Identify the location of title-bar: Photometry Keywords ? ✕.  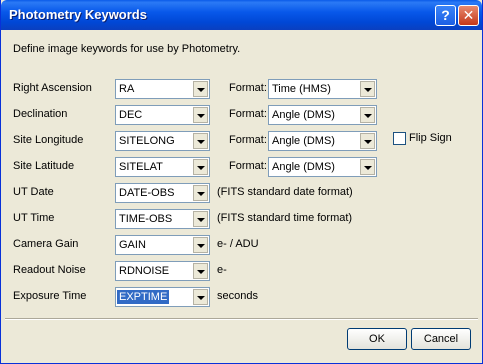
(241, 15).